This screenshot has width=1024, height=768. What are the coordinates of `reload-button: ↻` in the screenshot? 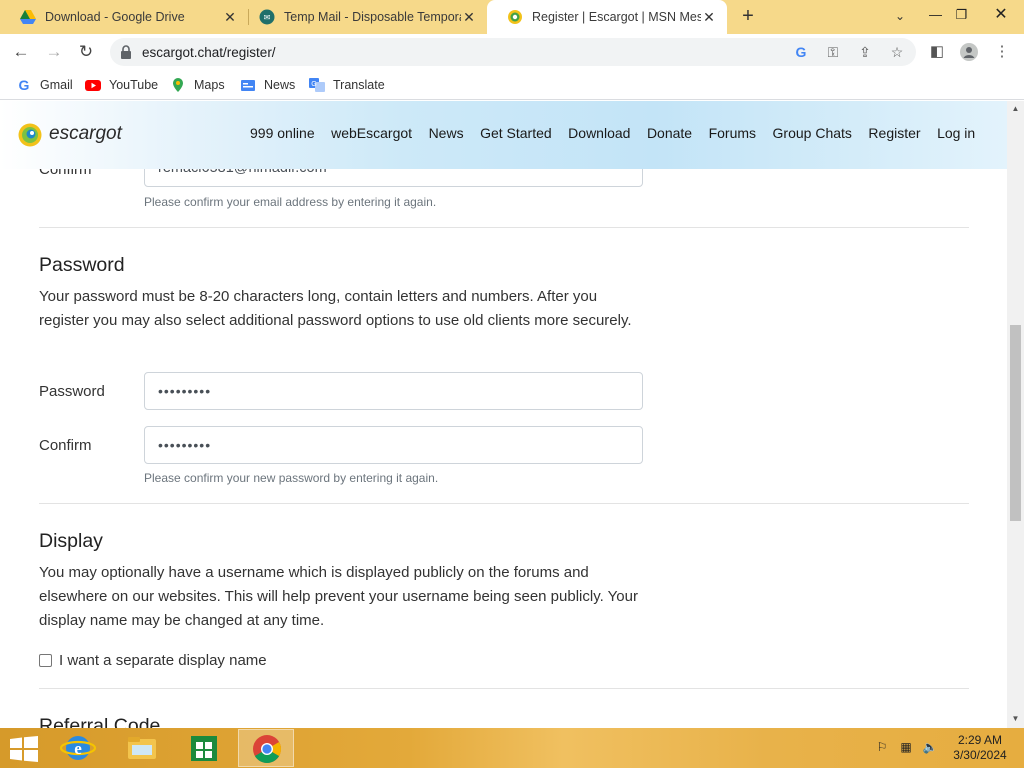 It's located at (86, 52).